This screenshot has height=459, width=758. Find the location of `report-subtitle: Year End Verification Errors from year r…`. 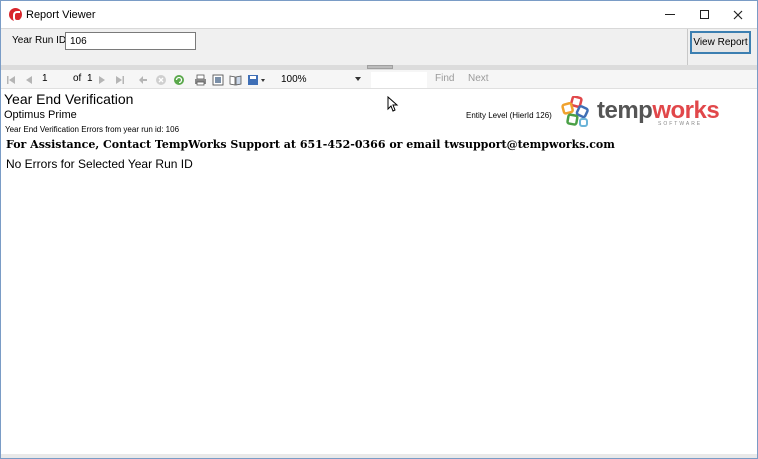

report-subtitle: Year End Verification Errors from year r… is located at coordinates (92, 129).